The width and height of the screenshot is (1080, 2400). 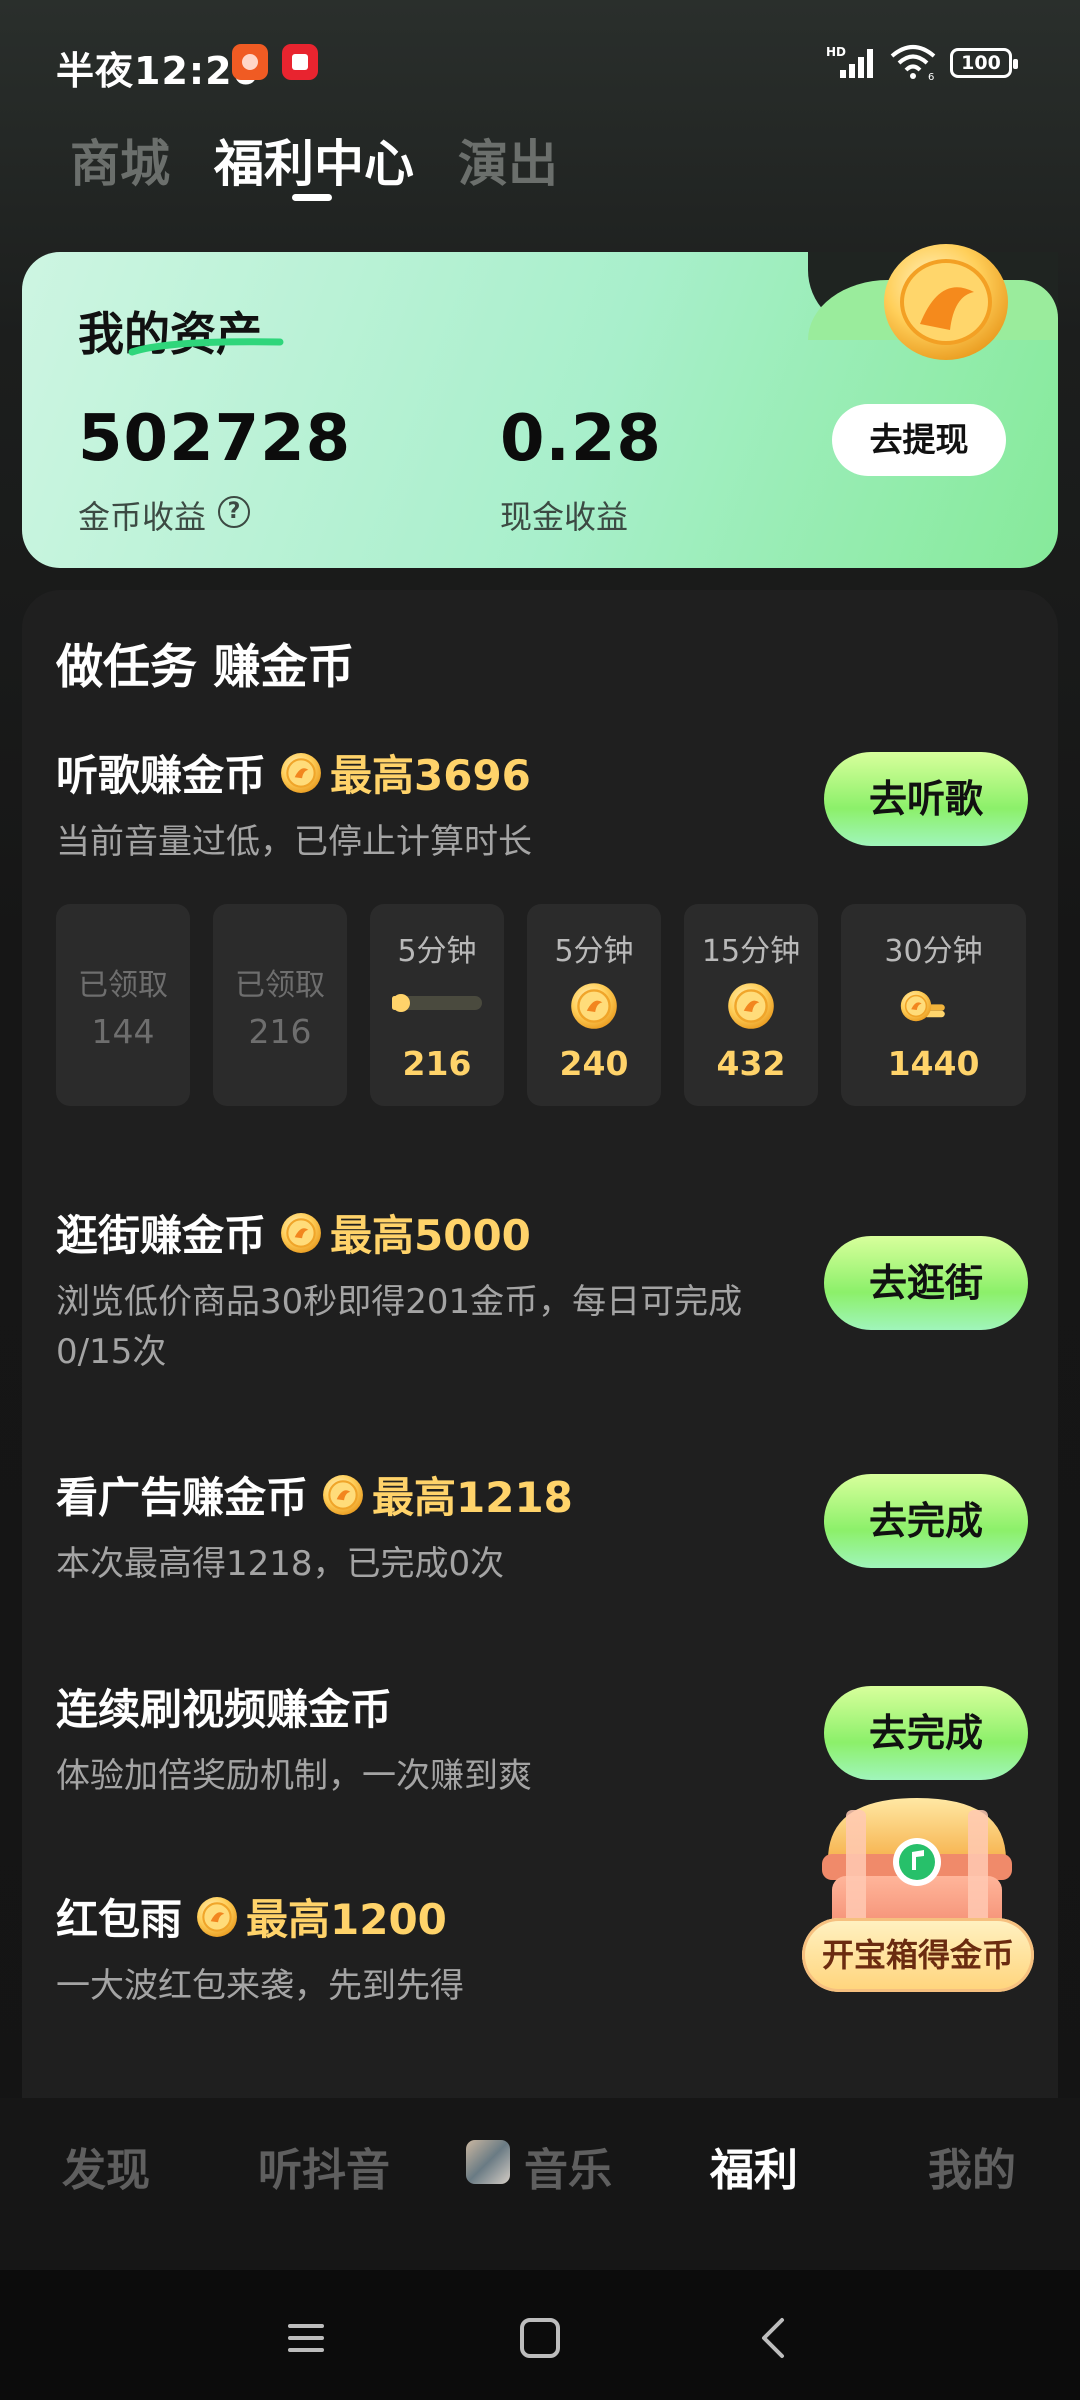 What do you see at coordinates (205, 667) in the screenshot?
I see `tasks-title: 做任务 赚金币` at bounding box center [205, 667].